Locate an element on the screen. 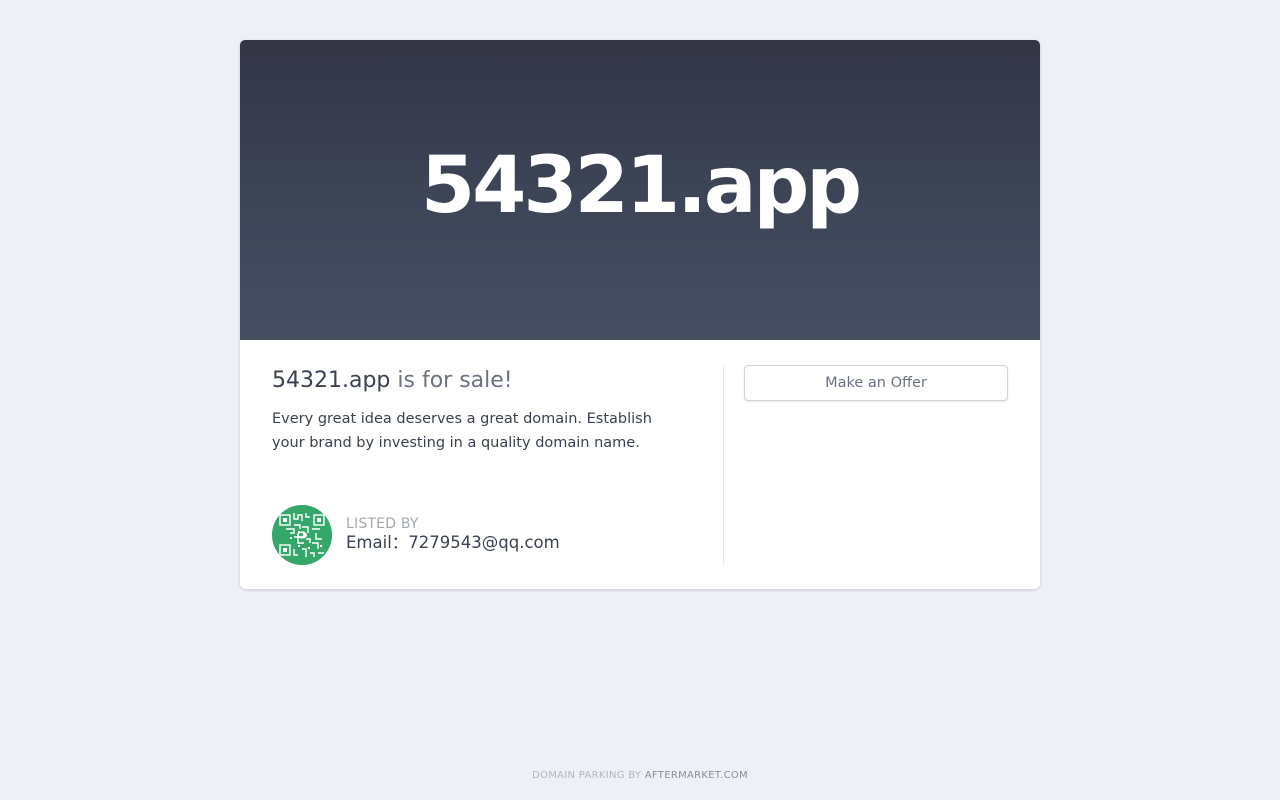  lister-text: LISTED BY Email：7279543@qq.com is located at coordinates (453, 535).